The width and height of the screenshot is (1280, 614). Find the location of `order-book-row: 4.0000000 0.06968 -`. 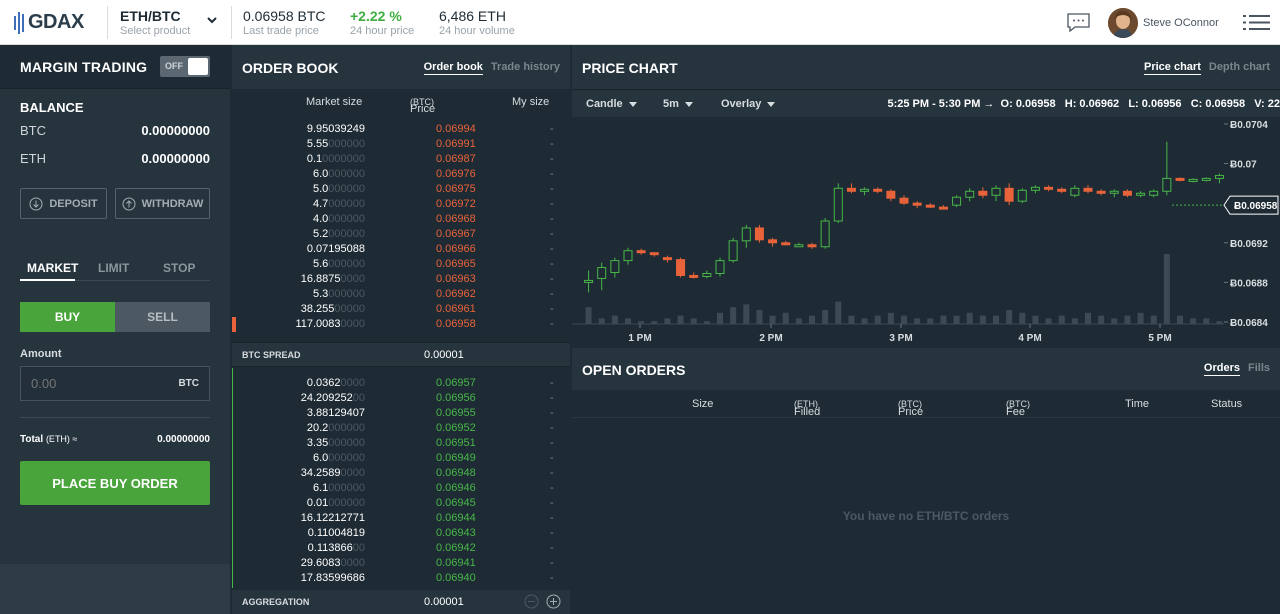

order-book-row: 4.0000000 0.06968 - is located at coordinates (401, 219).